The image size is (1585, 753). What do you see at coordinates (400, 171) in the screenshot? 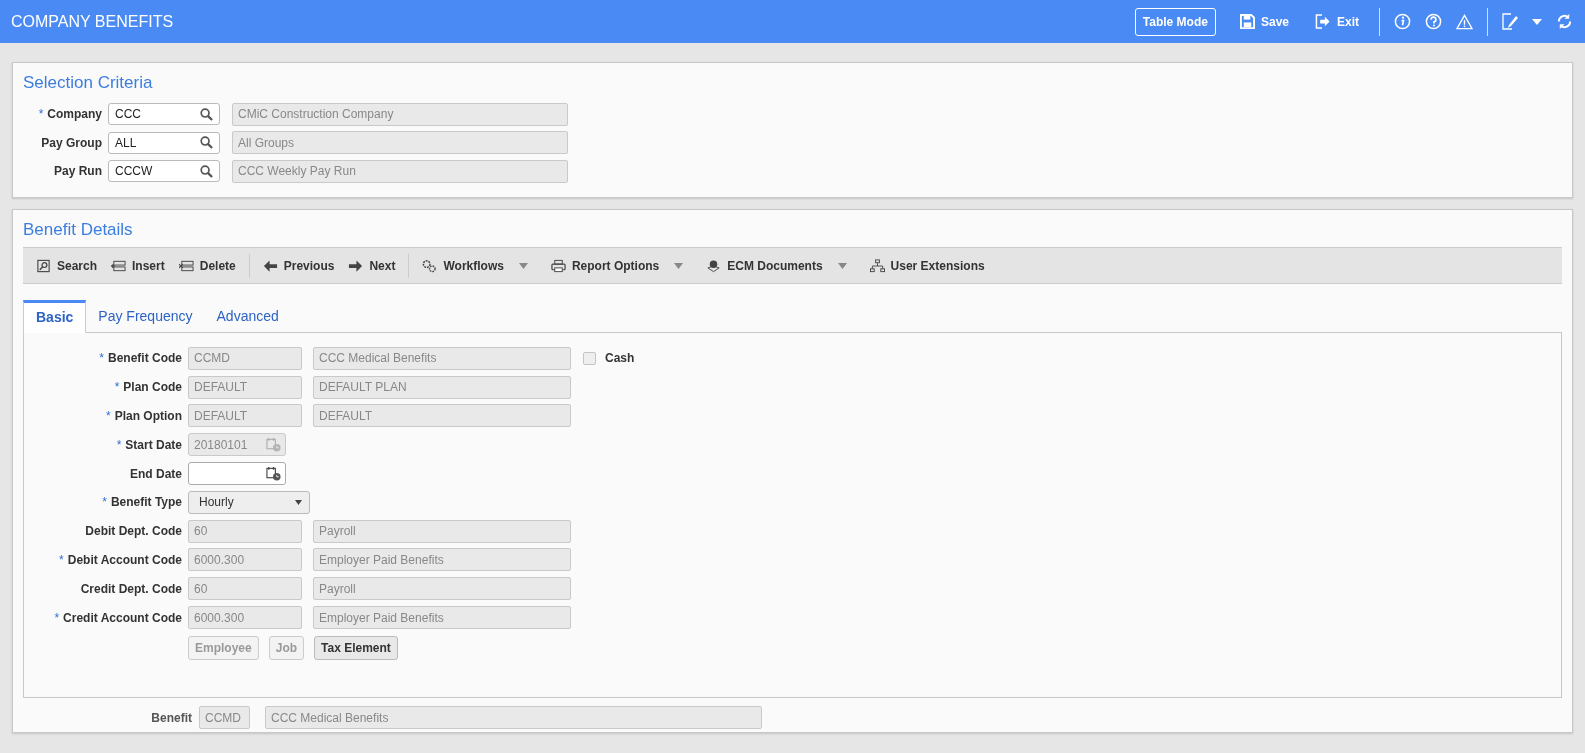
I see `description-field: CCC Weekly Pay Run` at bounding box center [400, 171].